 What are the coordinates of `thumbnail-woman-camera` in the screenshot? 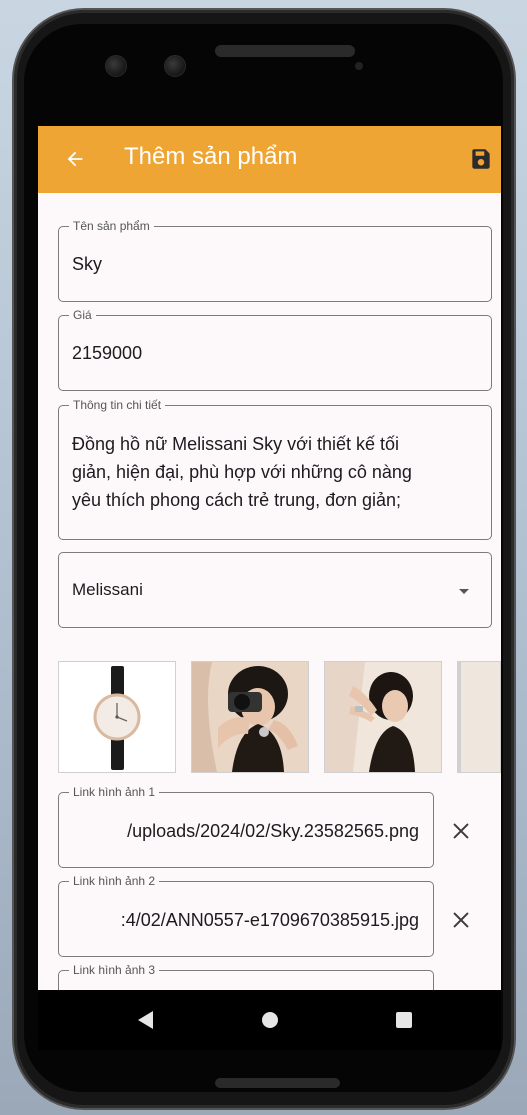 It's located at (250, 717).